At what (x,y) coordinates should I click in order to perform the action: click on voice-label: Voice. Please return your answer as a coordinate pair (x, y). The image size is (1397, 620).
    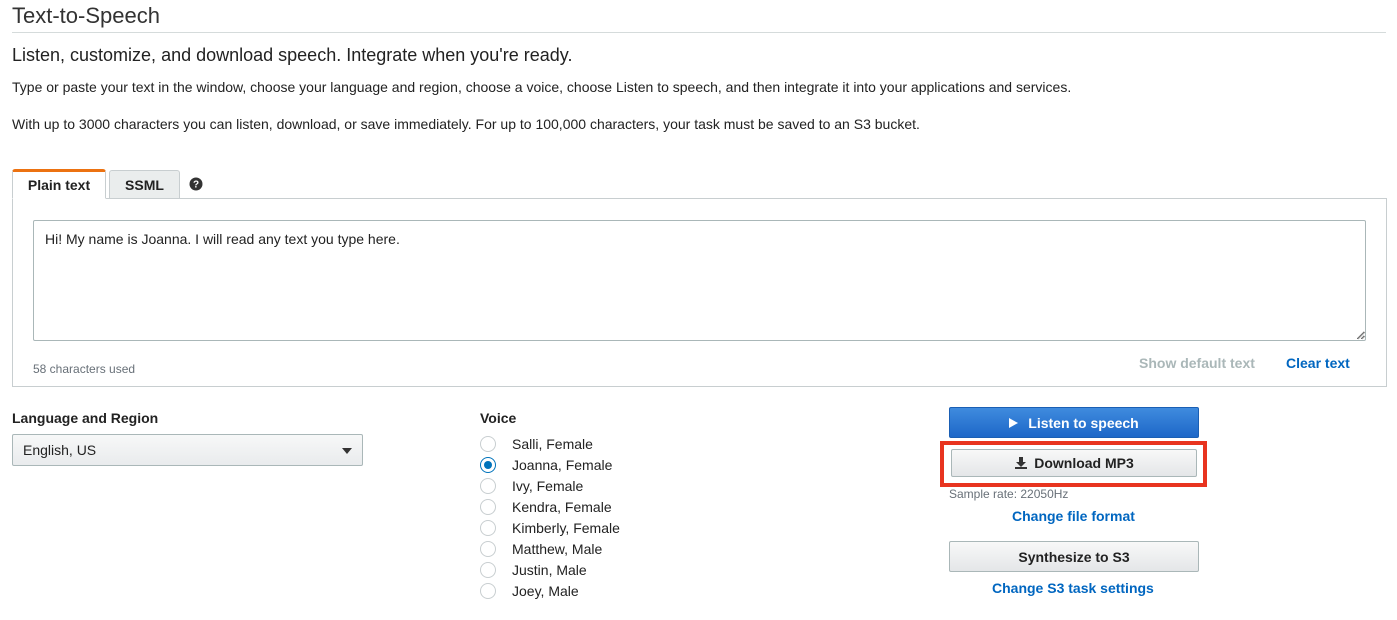
    Looking at the image, I should click on (498, 418).